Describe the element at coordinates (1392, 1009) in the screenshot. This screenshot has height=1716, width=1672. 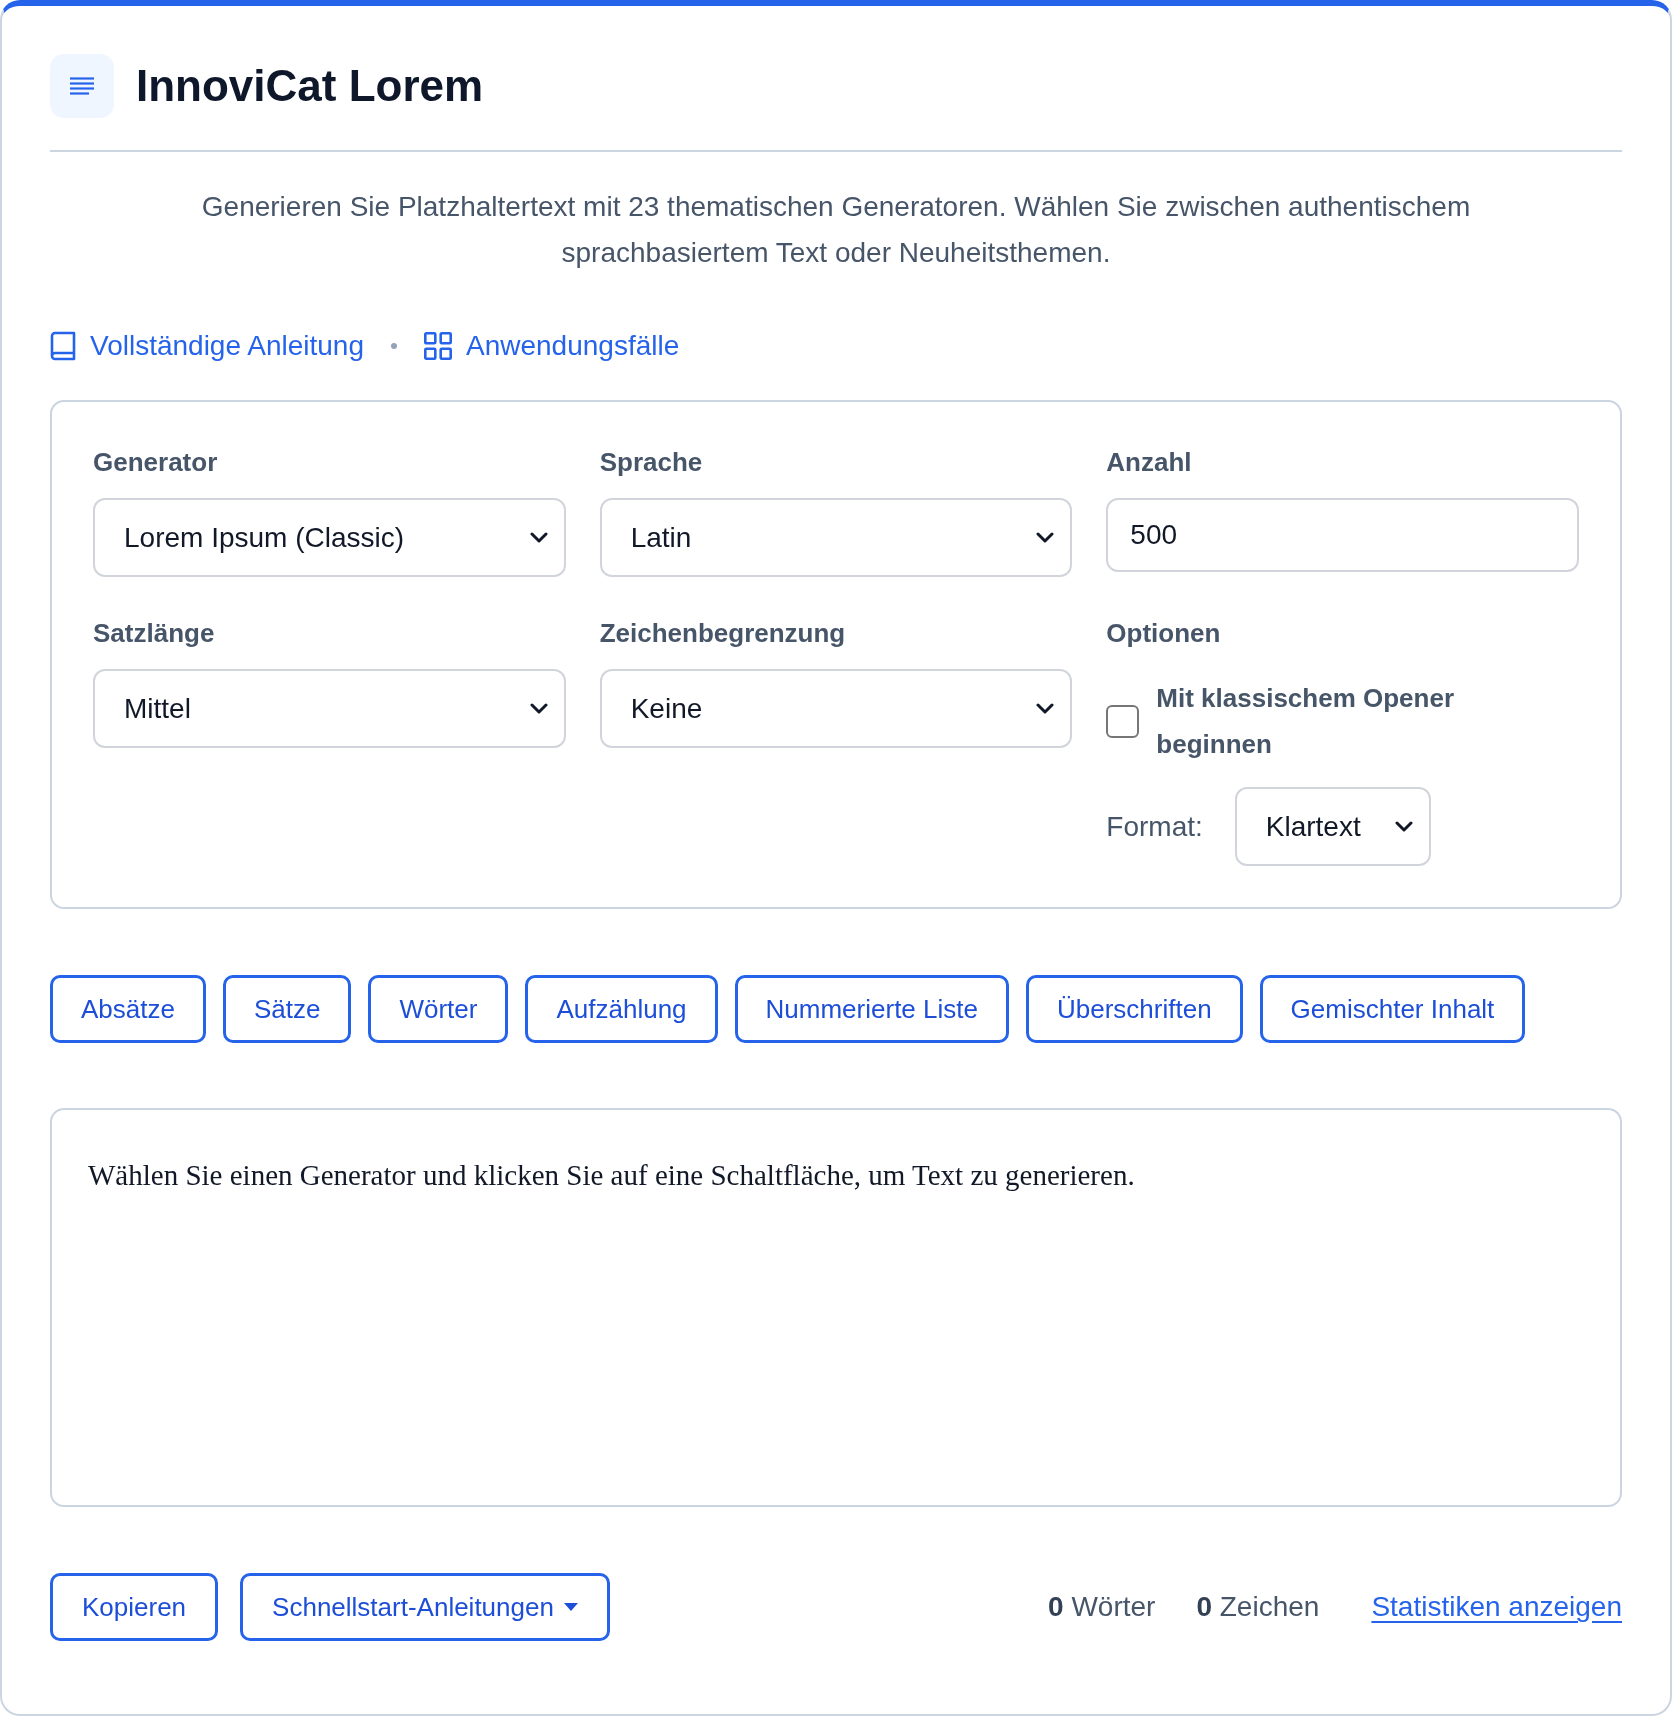
I see `content-type-button: Gemischter Inhalt` at that location.